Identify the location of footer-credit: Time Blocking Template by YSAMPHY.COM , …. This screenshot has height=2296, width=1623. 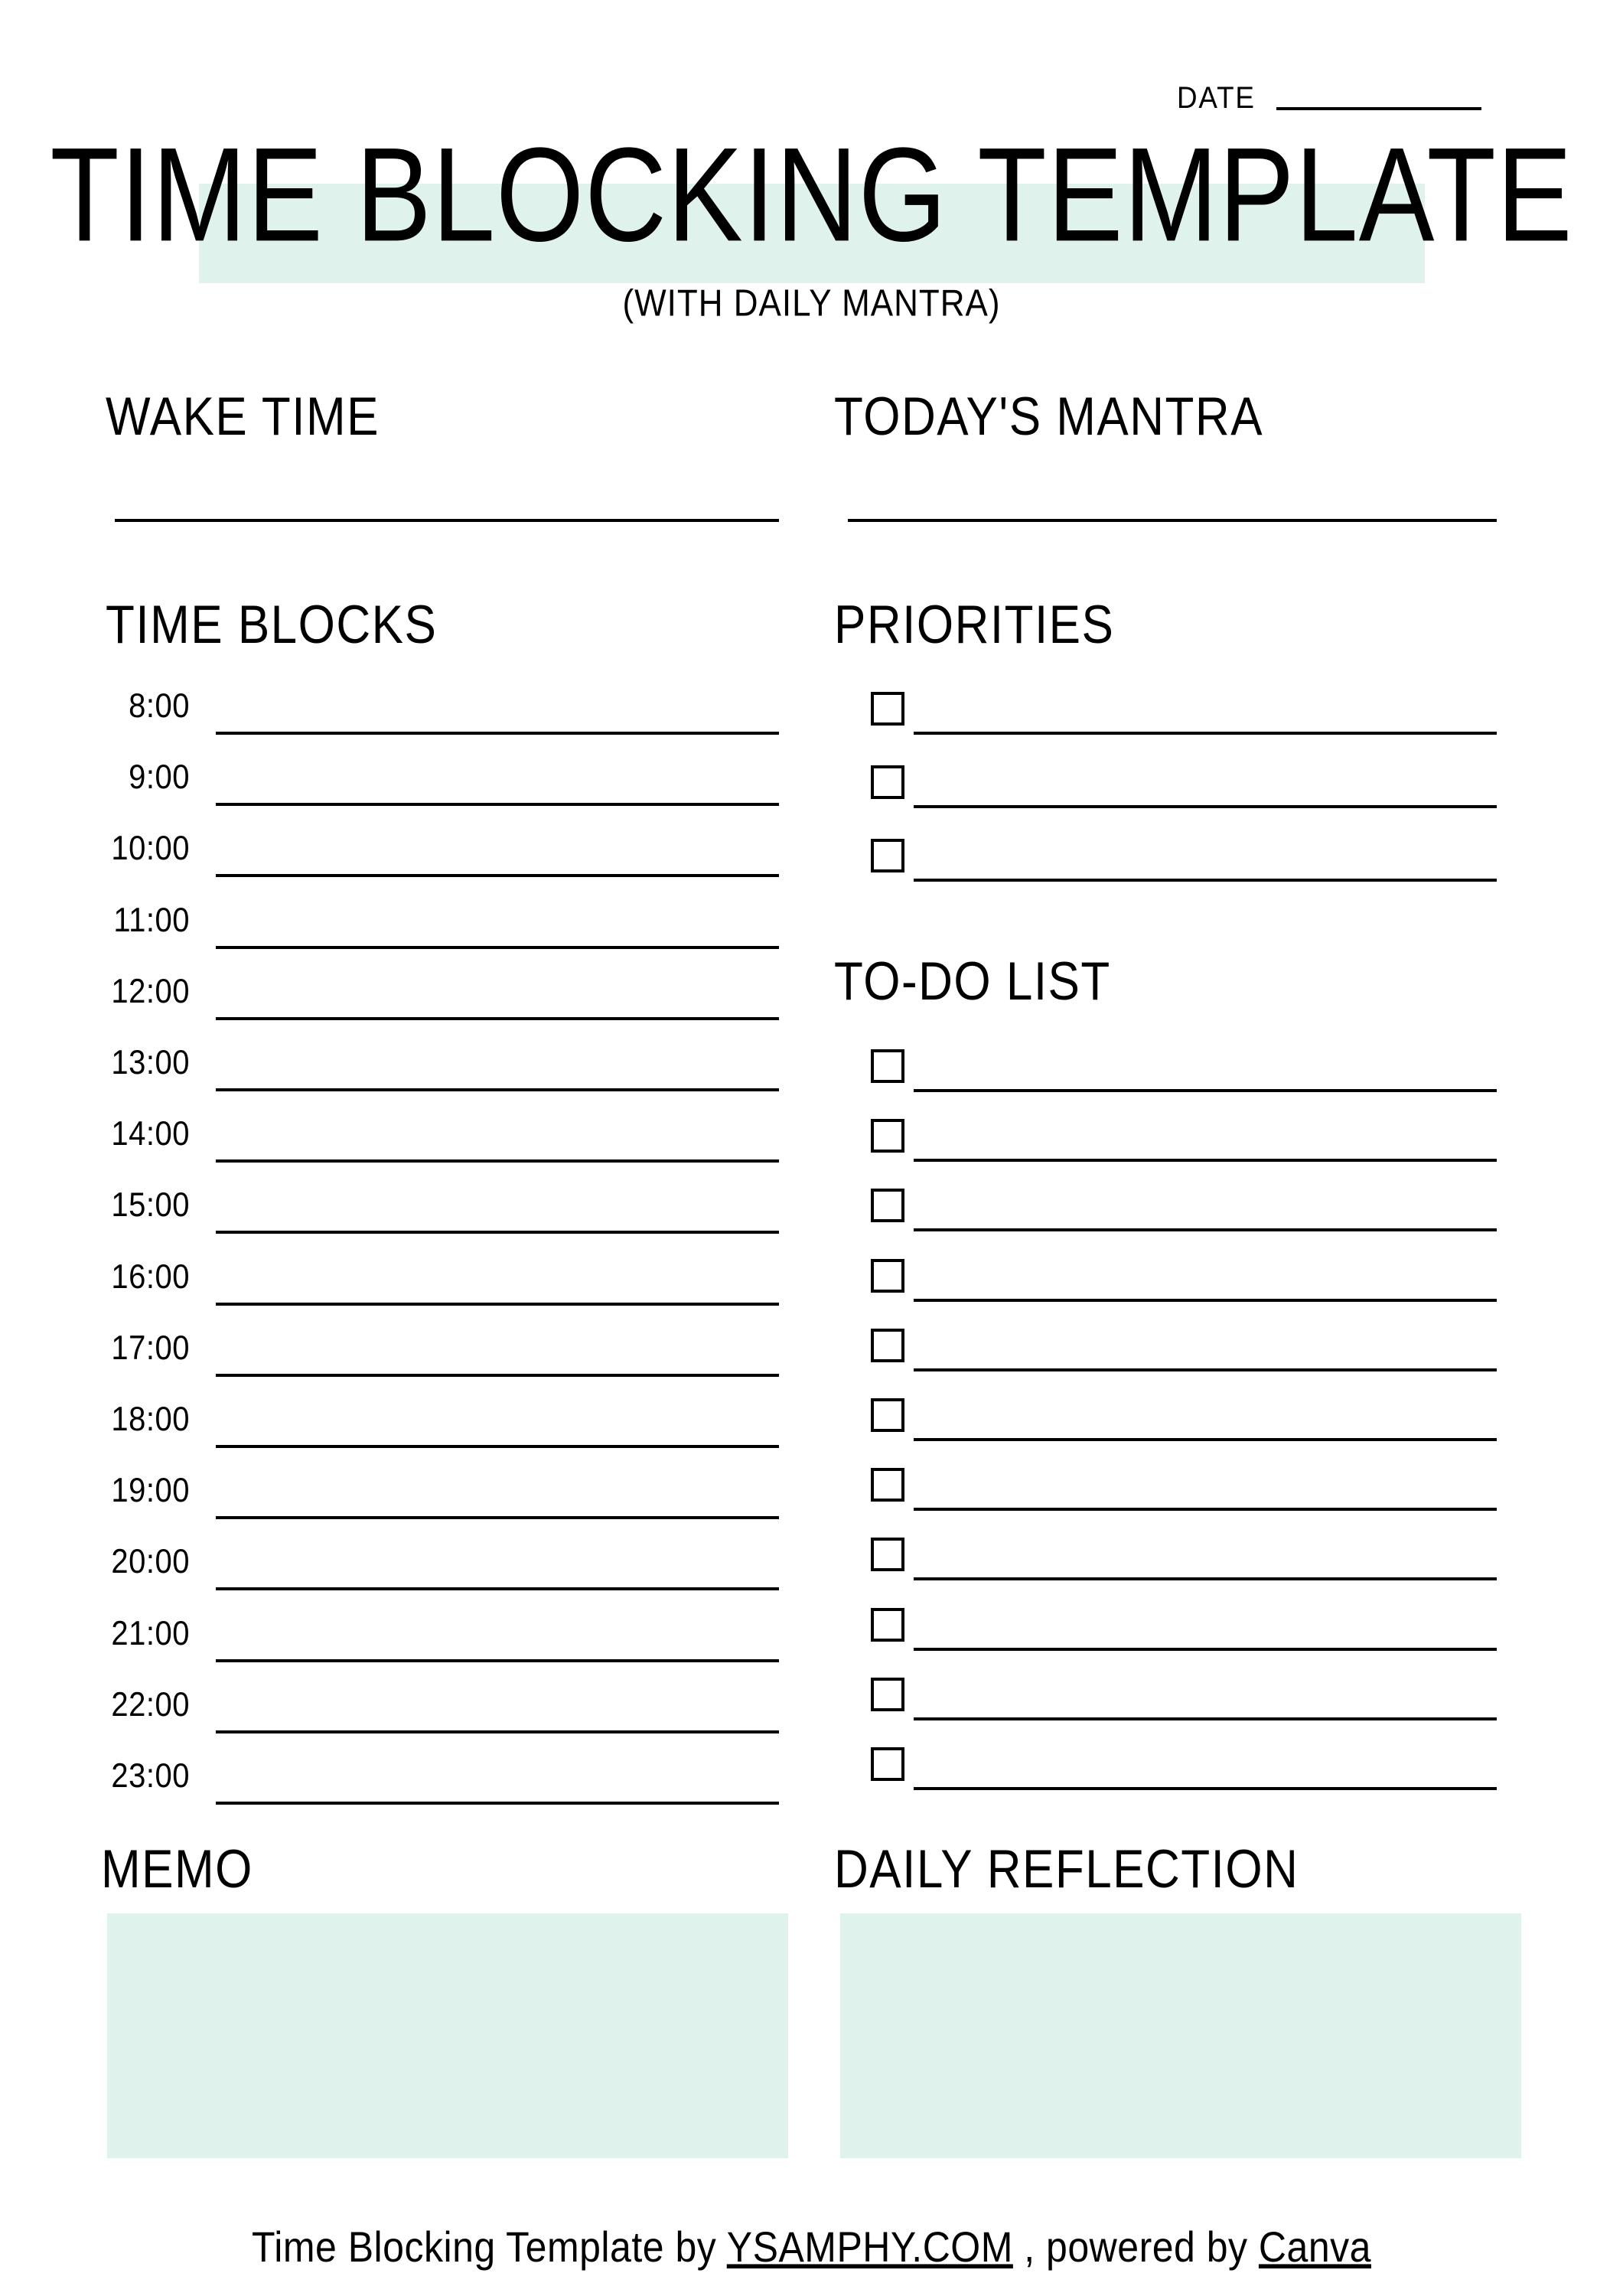
(811, 2247).